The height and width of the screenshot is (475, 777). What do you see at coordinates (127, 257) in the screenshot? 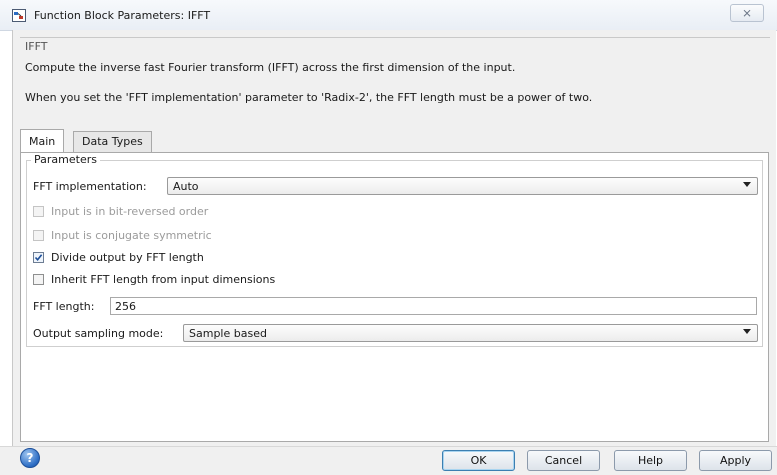
I see `checkbox-label: Divide output by FFT length` at bounding box center [127, 257].